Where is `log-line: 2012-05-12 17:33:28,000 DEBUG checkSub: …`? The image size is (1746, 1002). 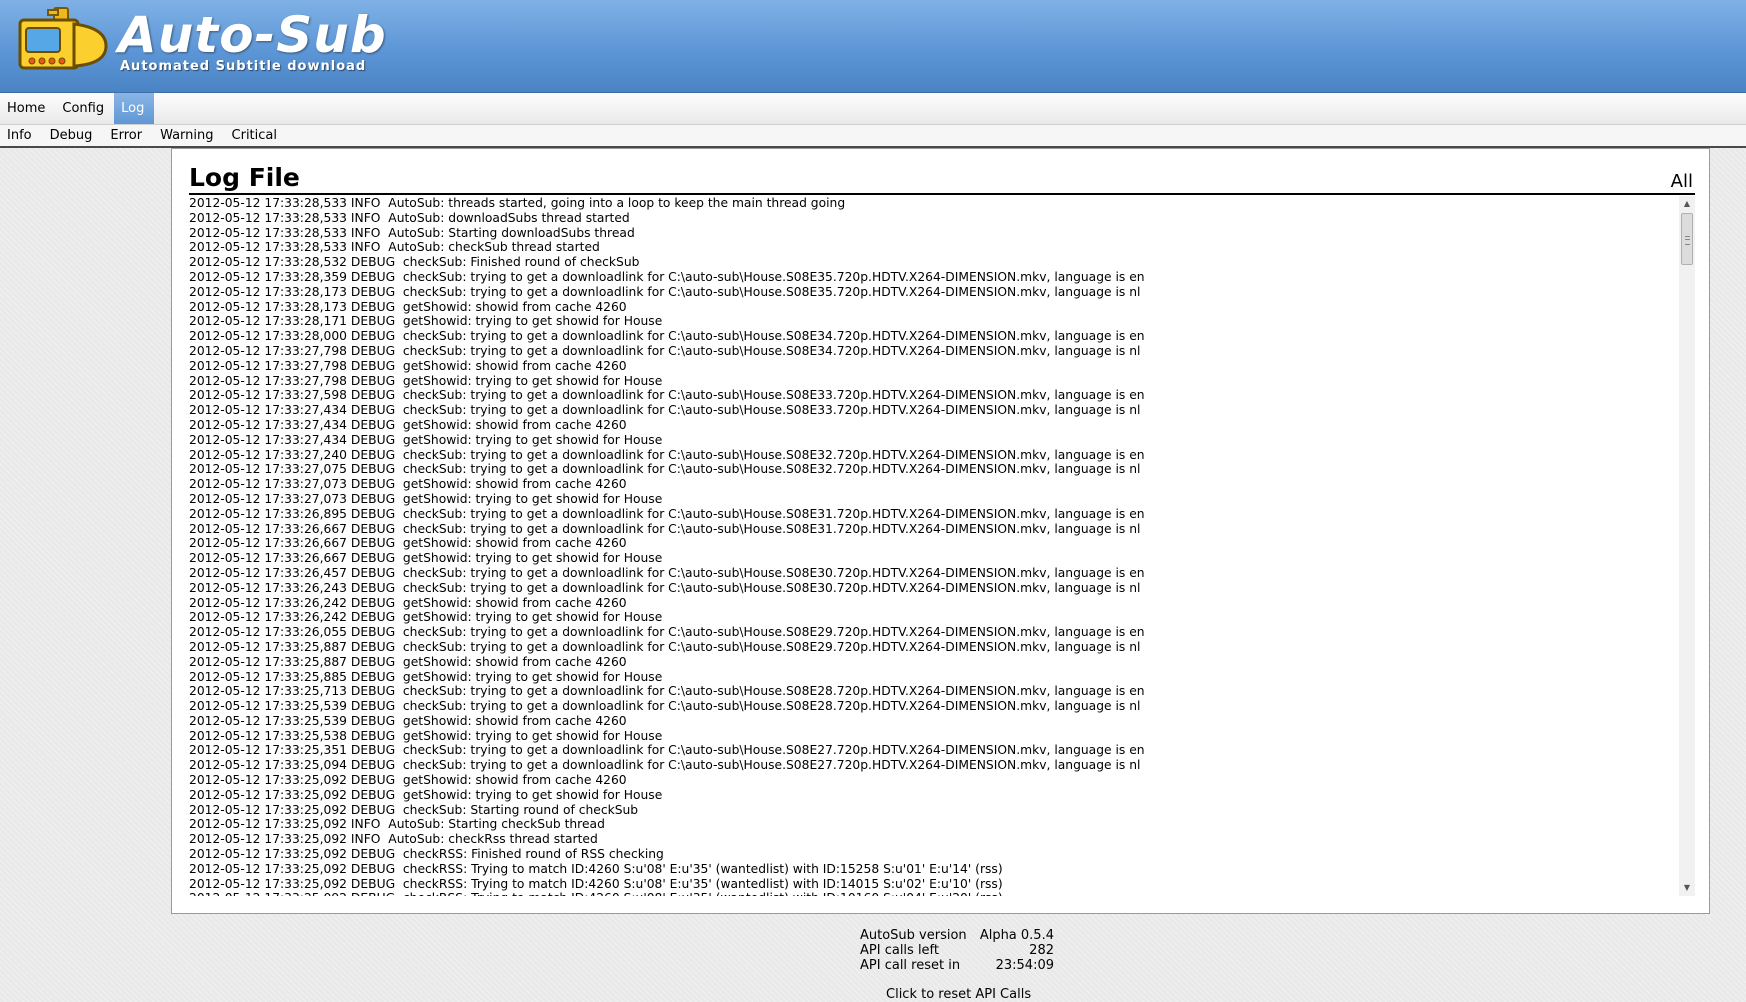 log-line: 2012-05-12 17:33:28,000 DEBUG checkSub: … is located at coordinates (667, 336).